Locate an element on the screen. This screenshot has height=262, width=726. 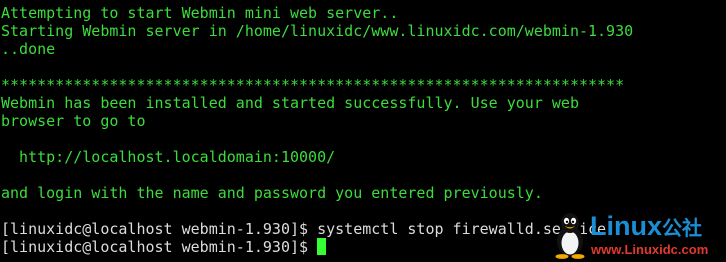
watermark-brand-cn: 公社 is located at coordinates (682, 229).